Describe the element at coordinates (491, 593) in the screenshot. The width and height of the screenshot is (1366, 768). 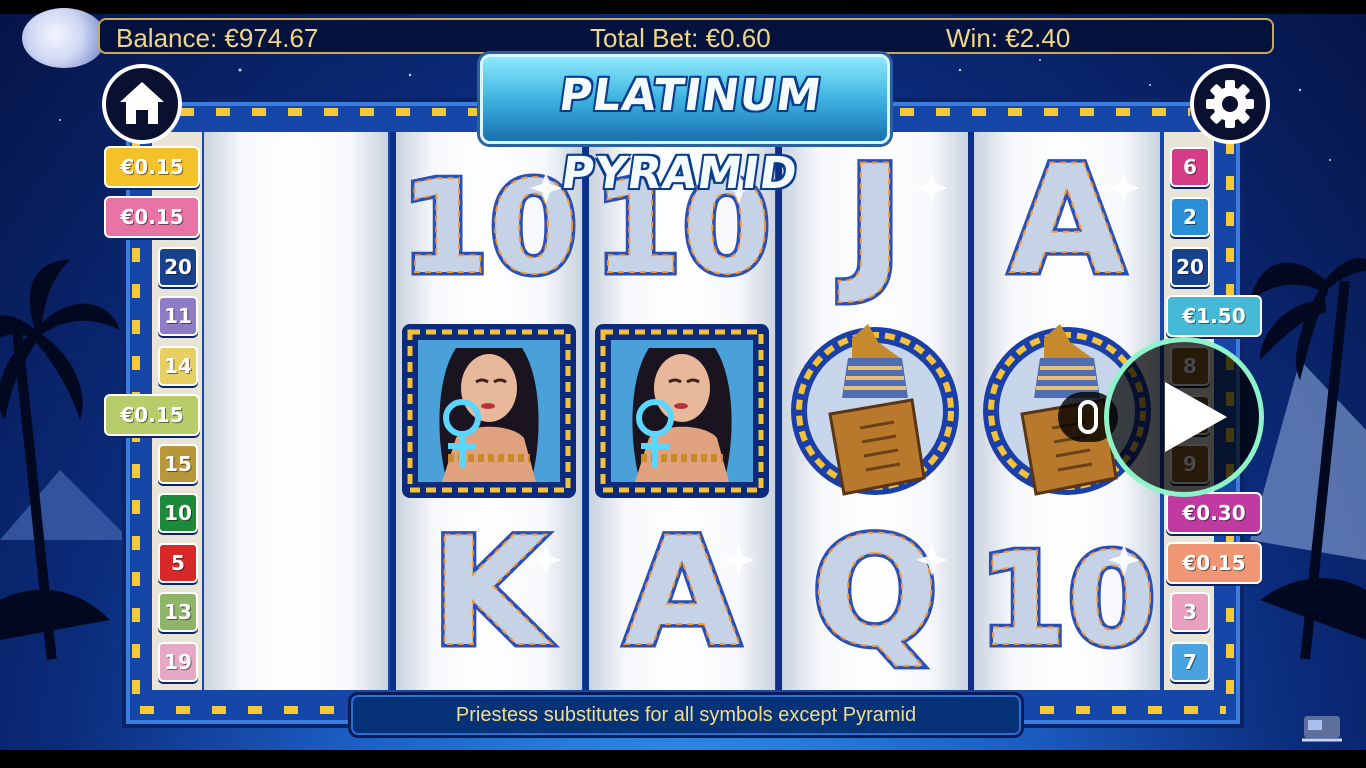
I see `svg-text: K` at that location.